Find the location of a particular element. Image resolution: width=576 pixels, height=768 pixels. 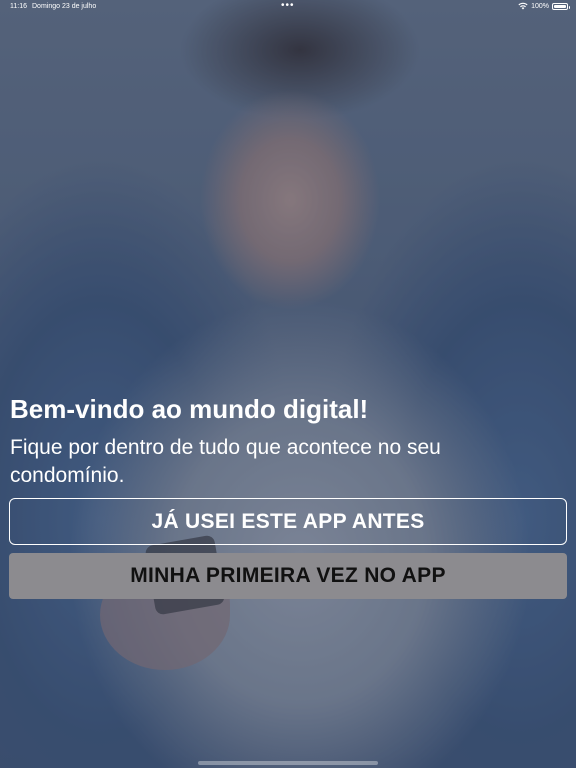

battery-fill is located at coordinates (560, 6).